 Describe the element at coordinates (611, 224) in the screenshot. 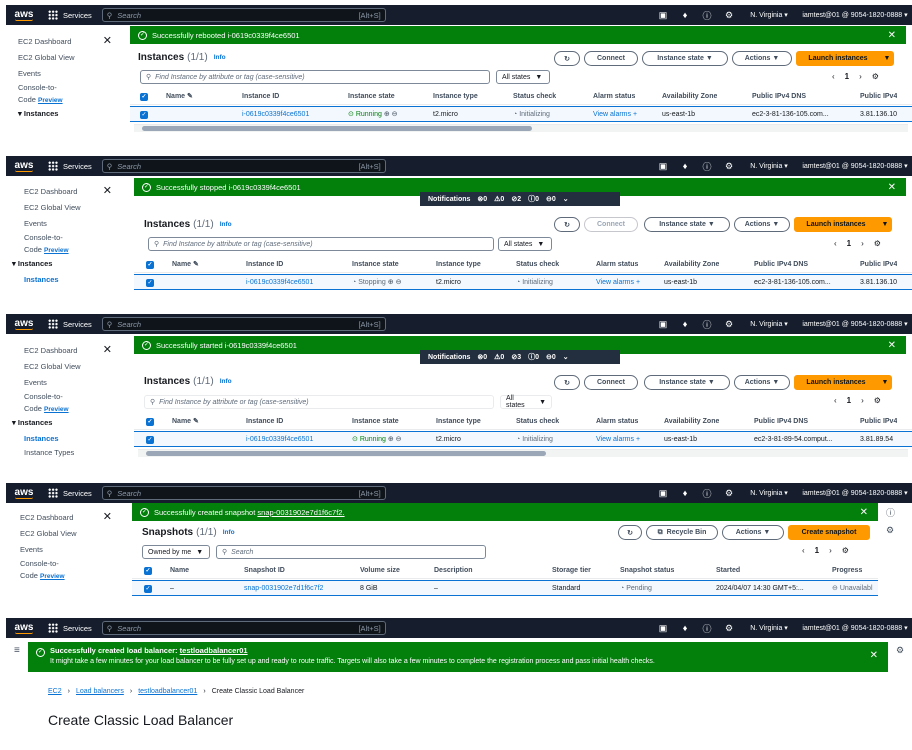

I see `connect-button: Connect` at that location.